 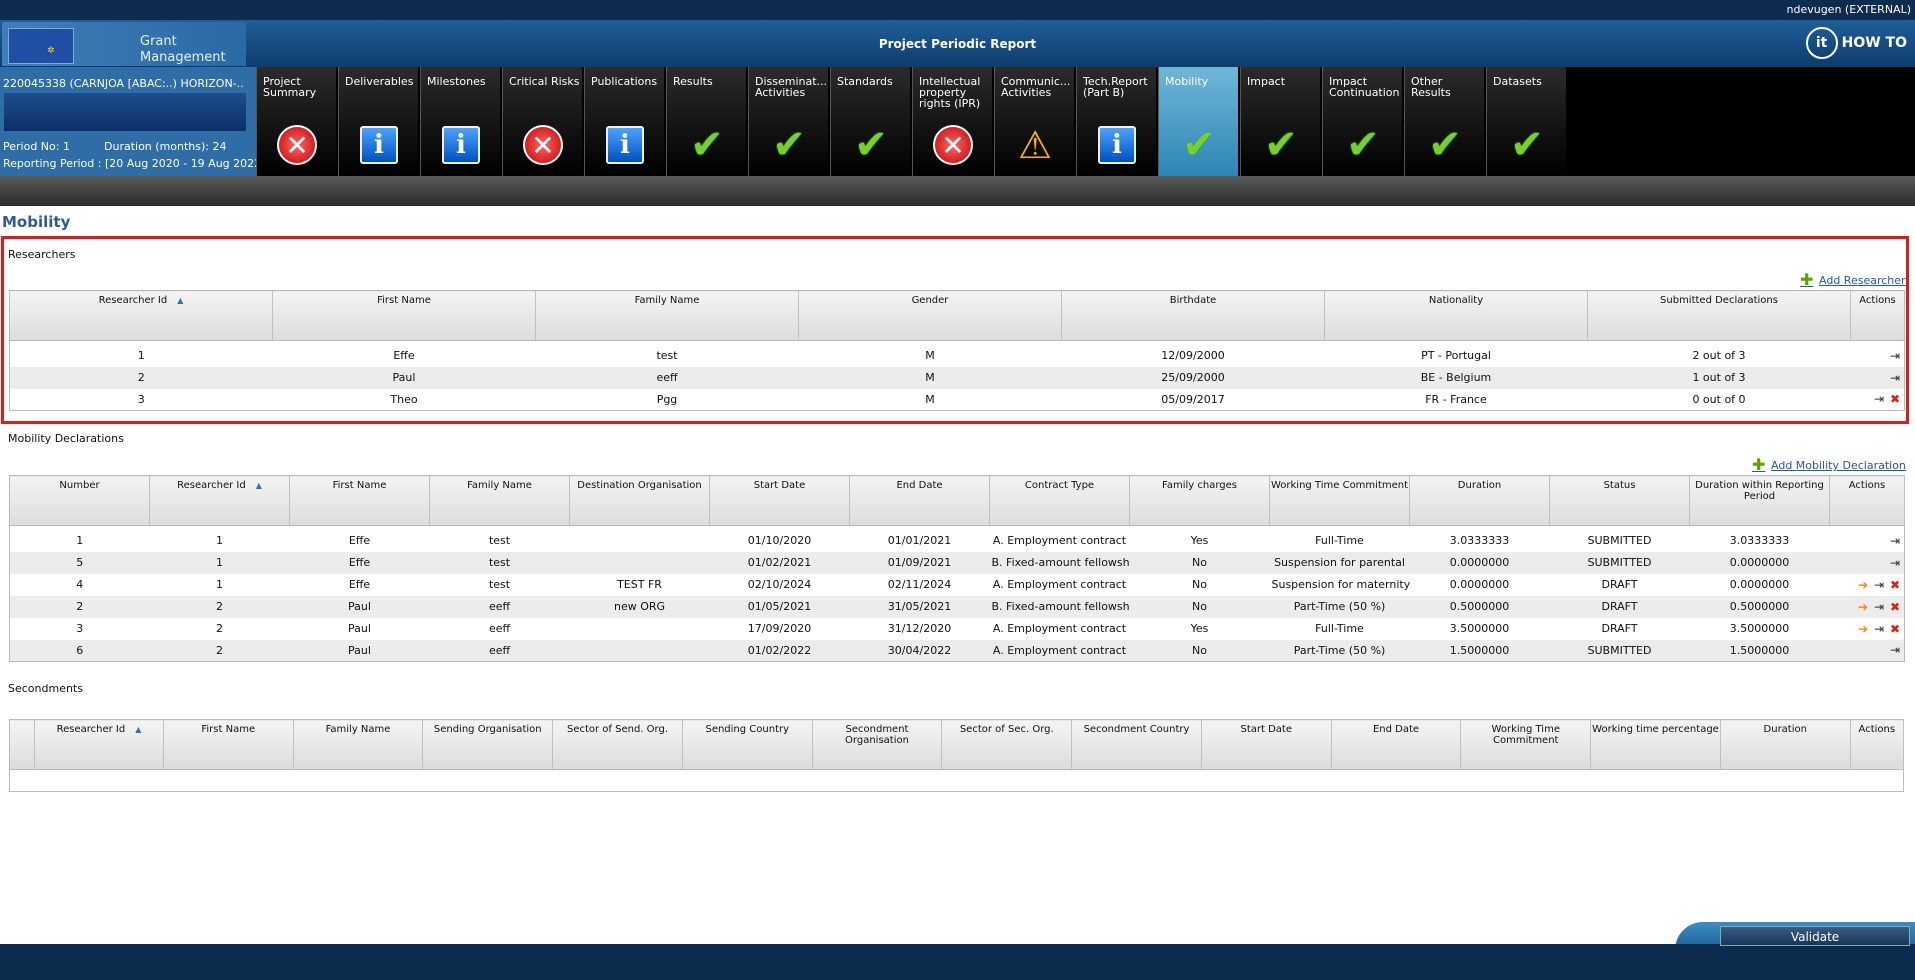 I want to click on tab-mobility: Mobility ✔, so click(x=1198, y=121).